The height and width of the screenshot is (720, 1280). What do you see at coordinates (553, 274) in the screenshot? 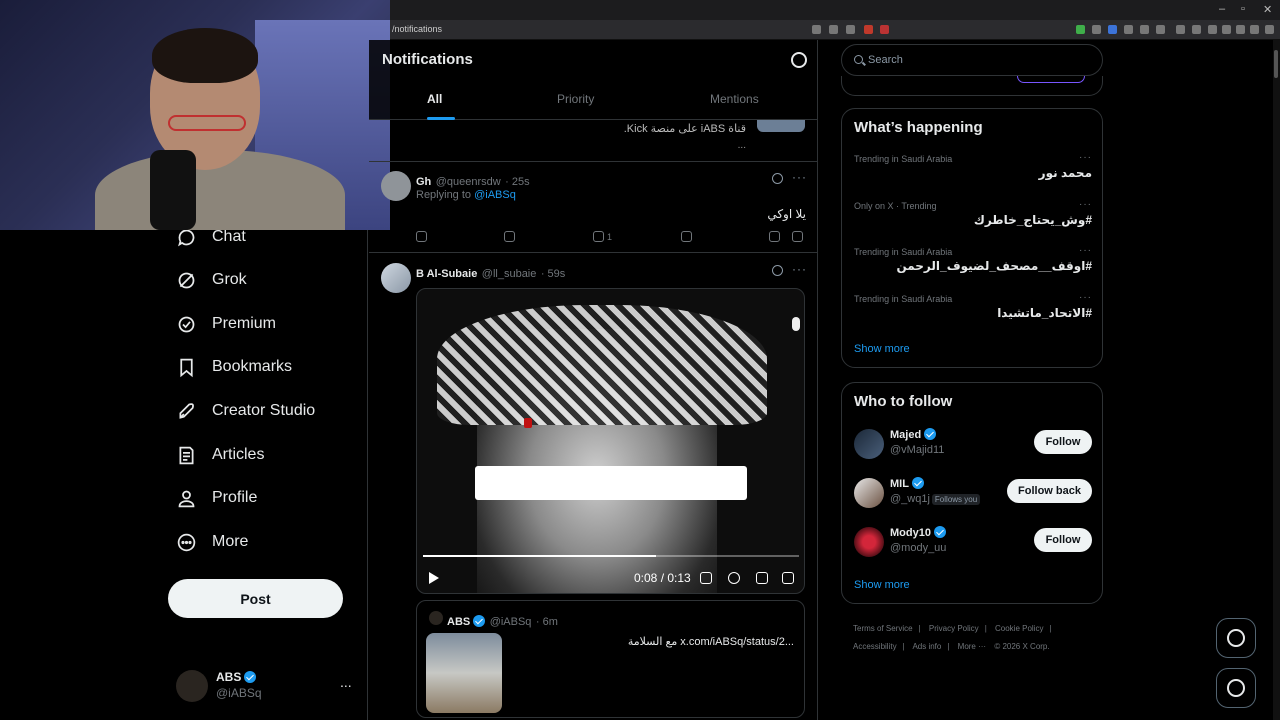
I see `tweet-time: · 59s` at bounding box center [553, 274].